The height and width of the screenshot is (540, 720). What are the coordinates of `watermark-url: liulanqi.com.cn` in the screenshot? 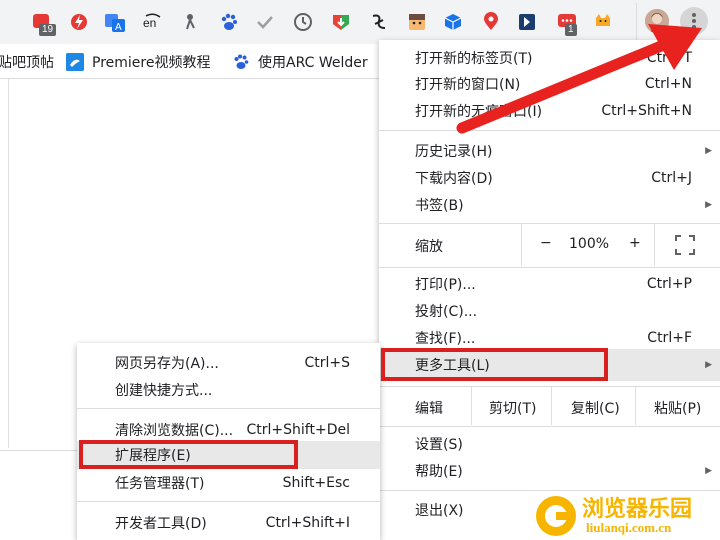 It's located at (629, 527).